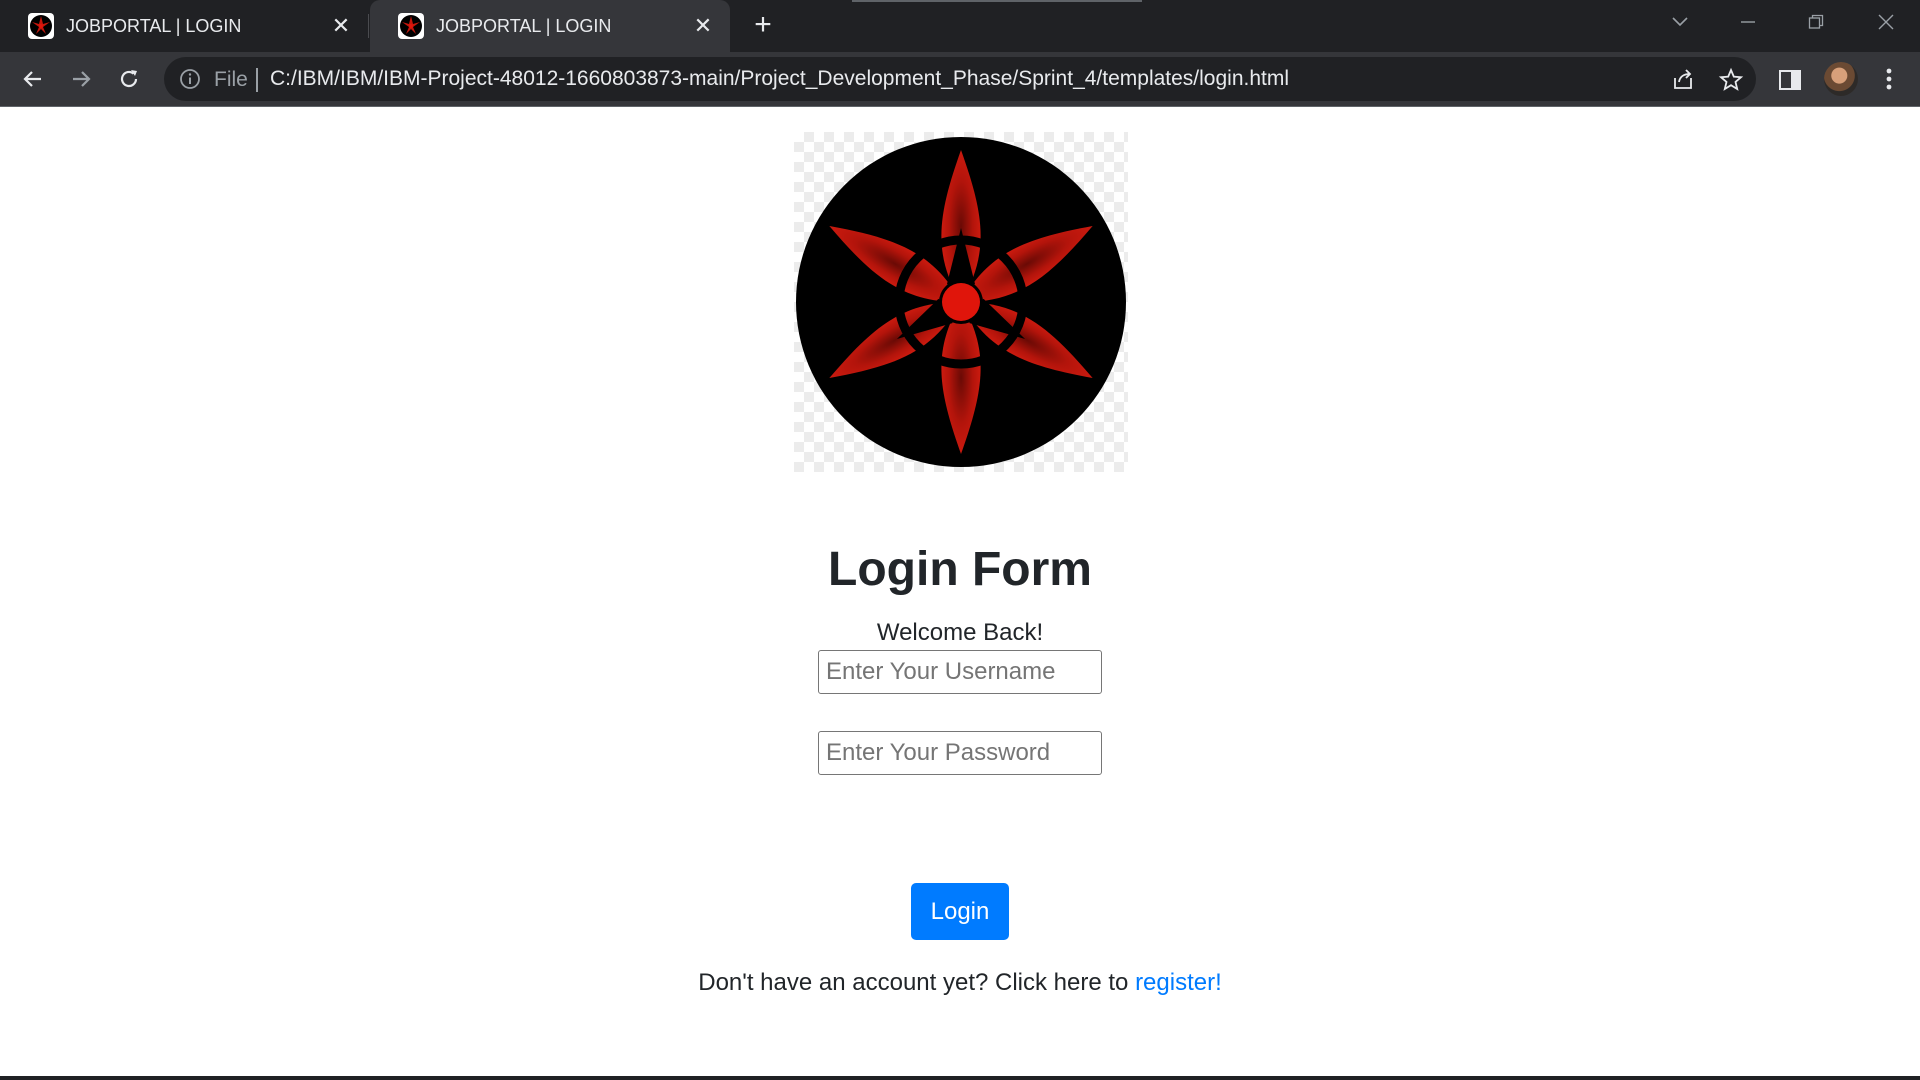  Describe the element at coordinates (1889, 79) in the screenshot. I see `kebab-menu-icon` at that location.